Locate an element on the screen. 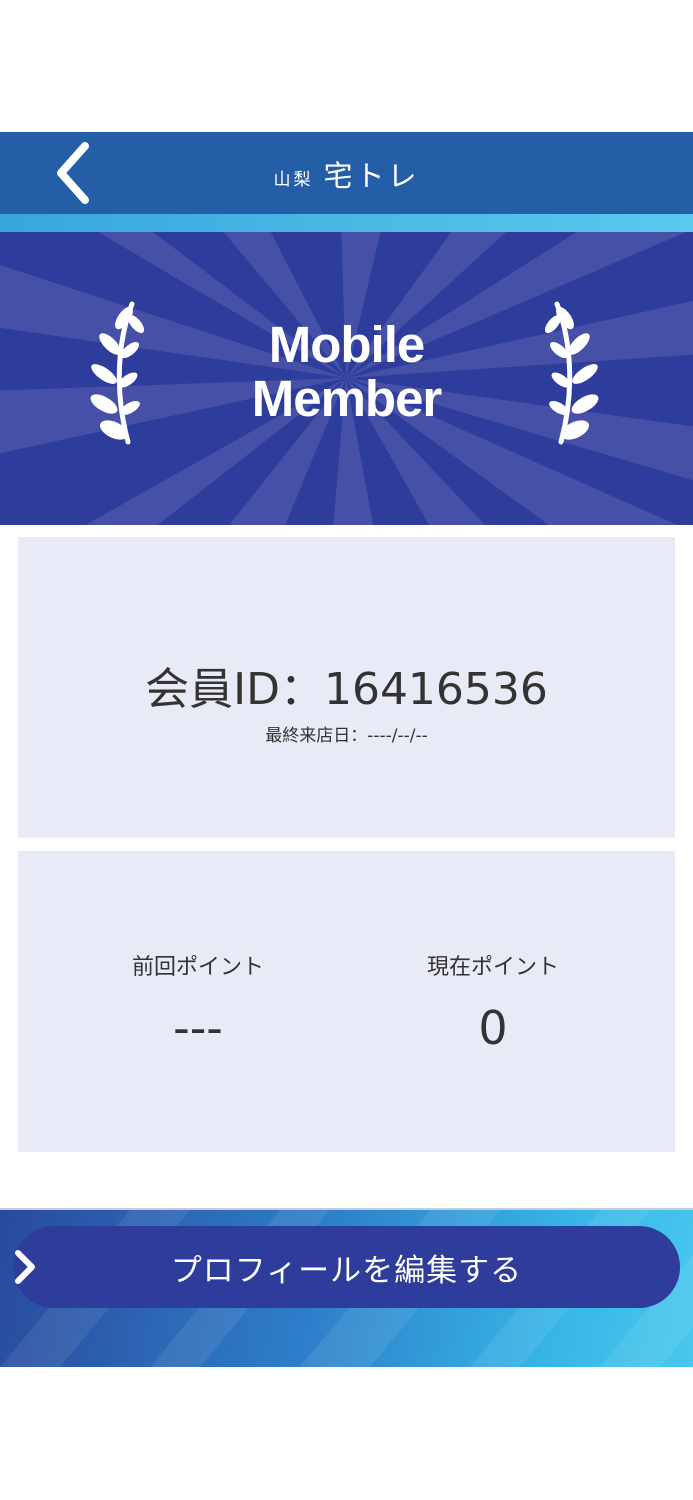  member-id: 会員ID：16416536 is located at coordinates (346, 689).